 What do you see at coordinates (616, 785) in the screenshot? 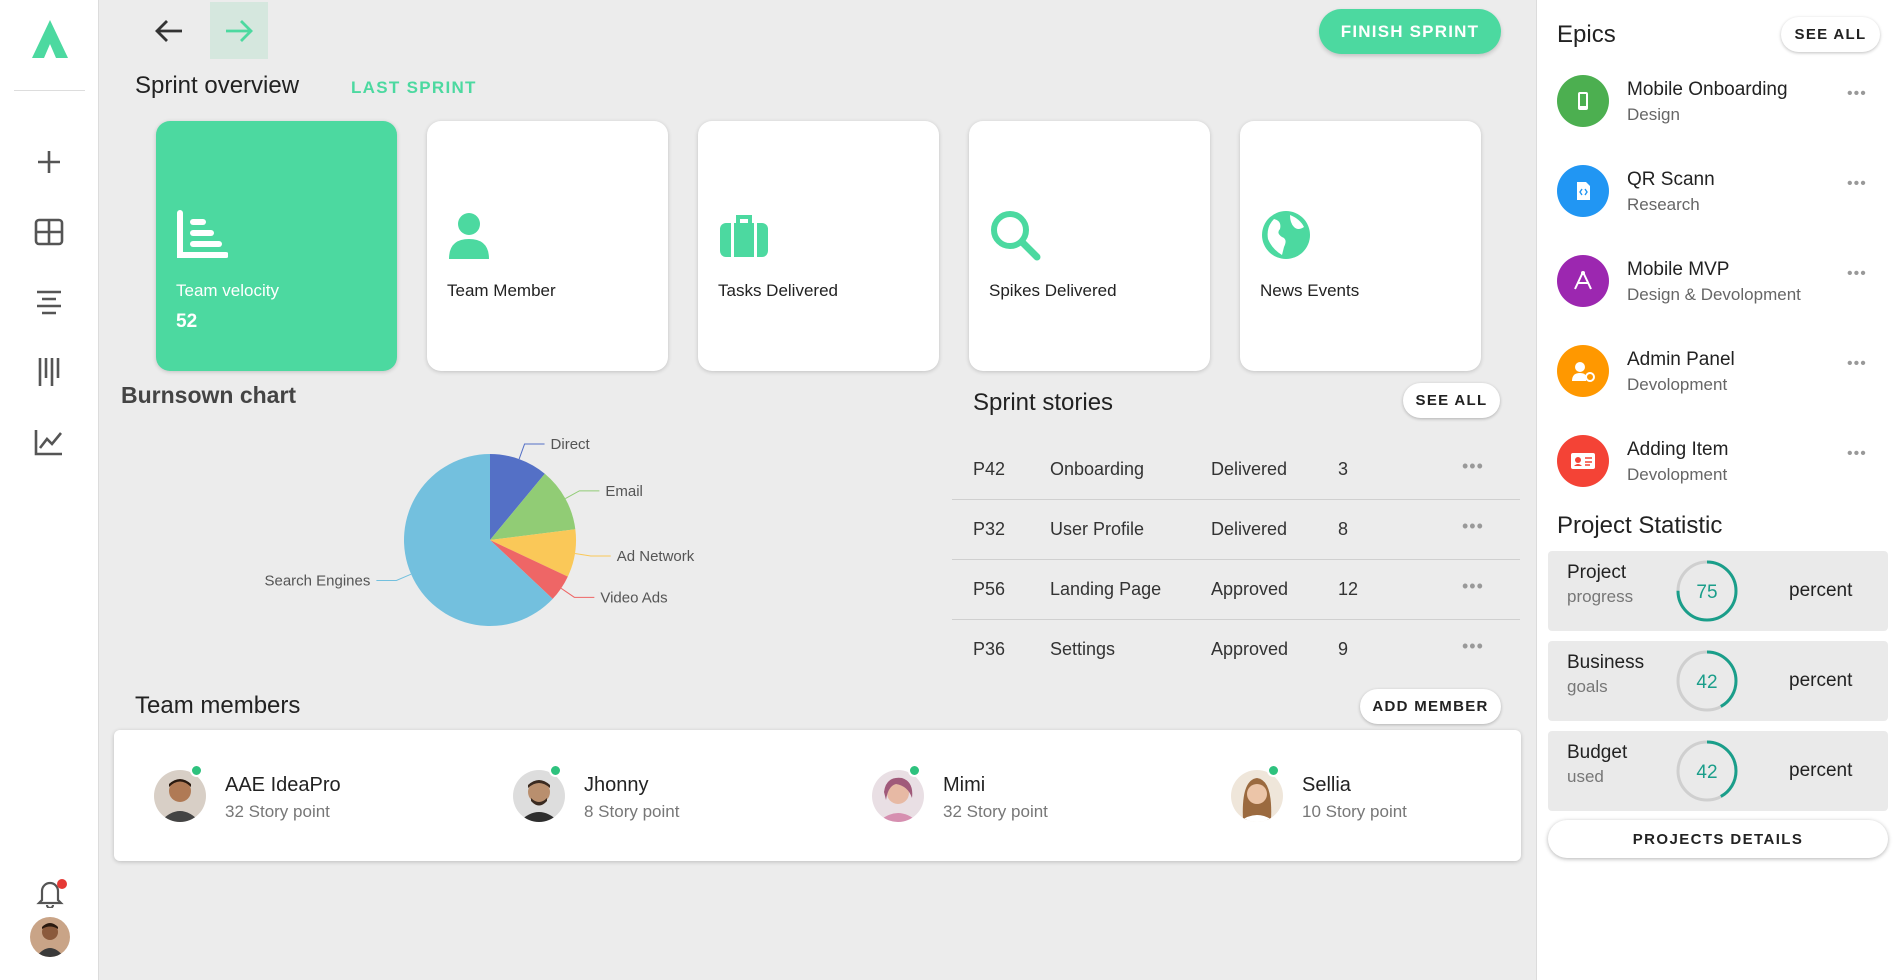
I see `member-name: Jhonny` at bounding box center [616, 785].